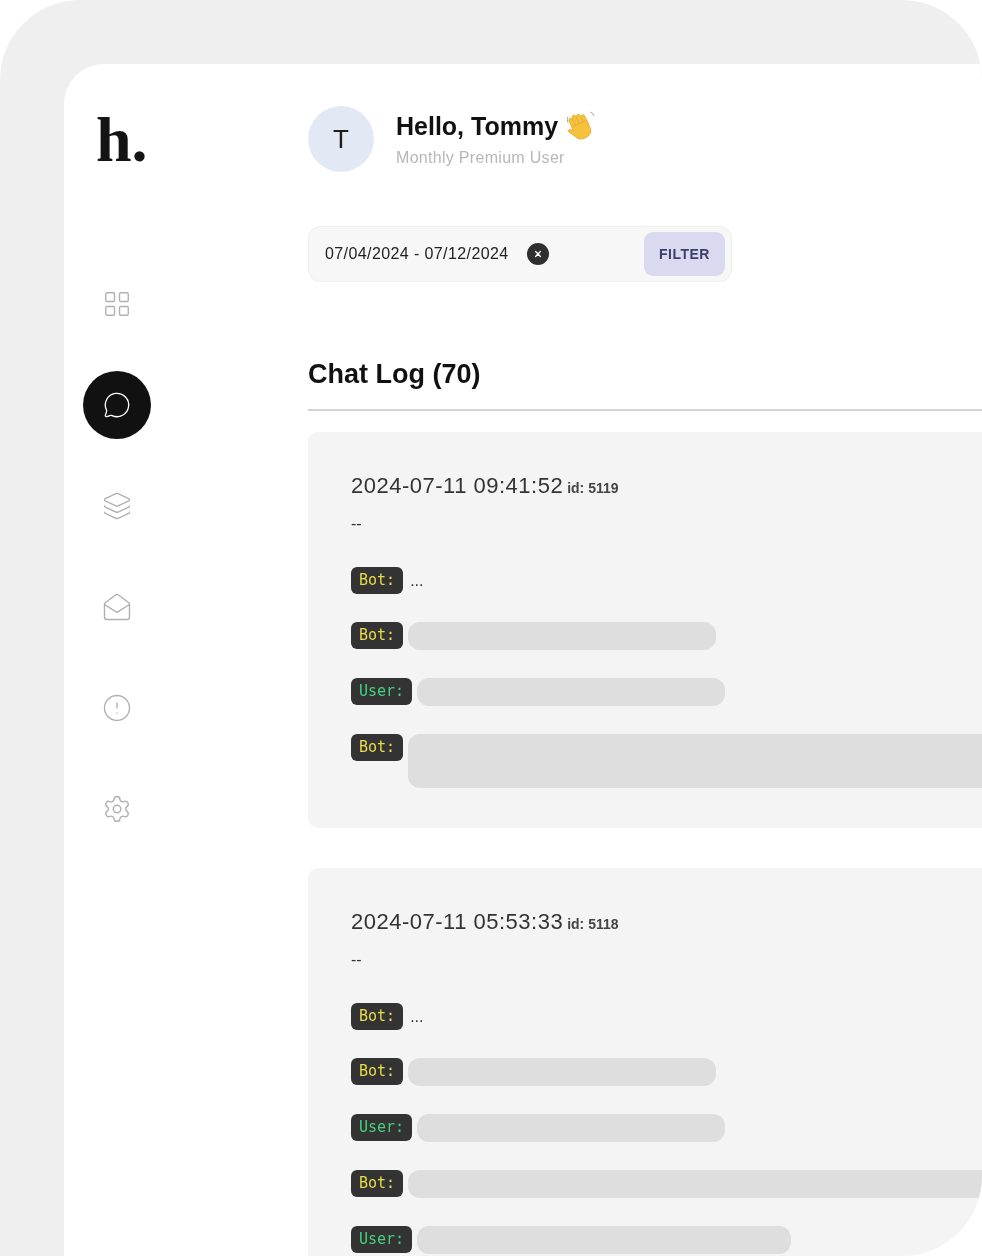 The image size is (982, 1256). What do you see at coordinates (537, 254) in the screenshot?
I see `clear-icon` at bounding box center [537, 254].